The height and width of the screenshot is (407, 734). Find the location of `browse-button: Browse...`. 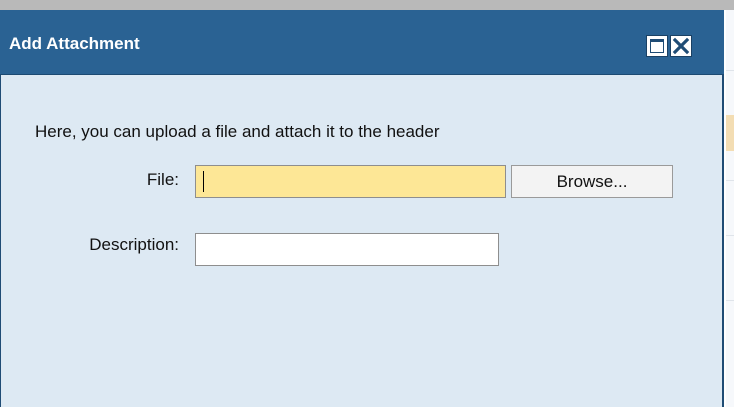

browse-button: Browse... is located at coordinates (592, 181).